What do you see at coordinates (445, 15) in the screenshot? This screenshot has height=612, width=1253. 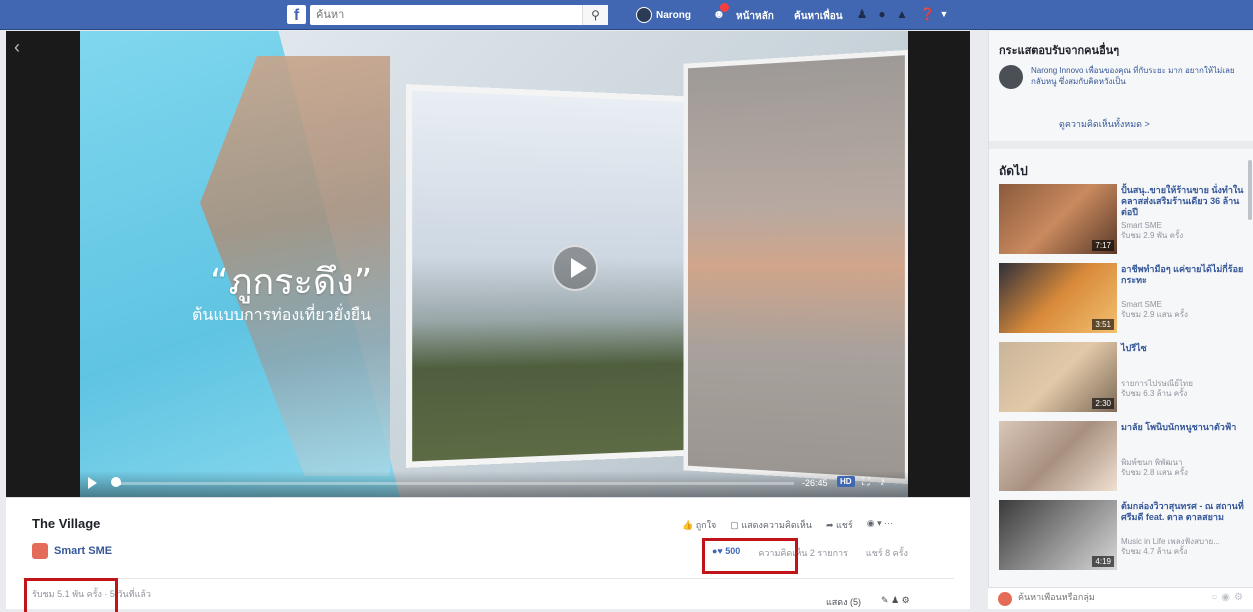 I see `search-input` at bounding box center [445, 15].